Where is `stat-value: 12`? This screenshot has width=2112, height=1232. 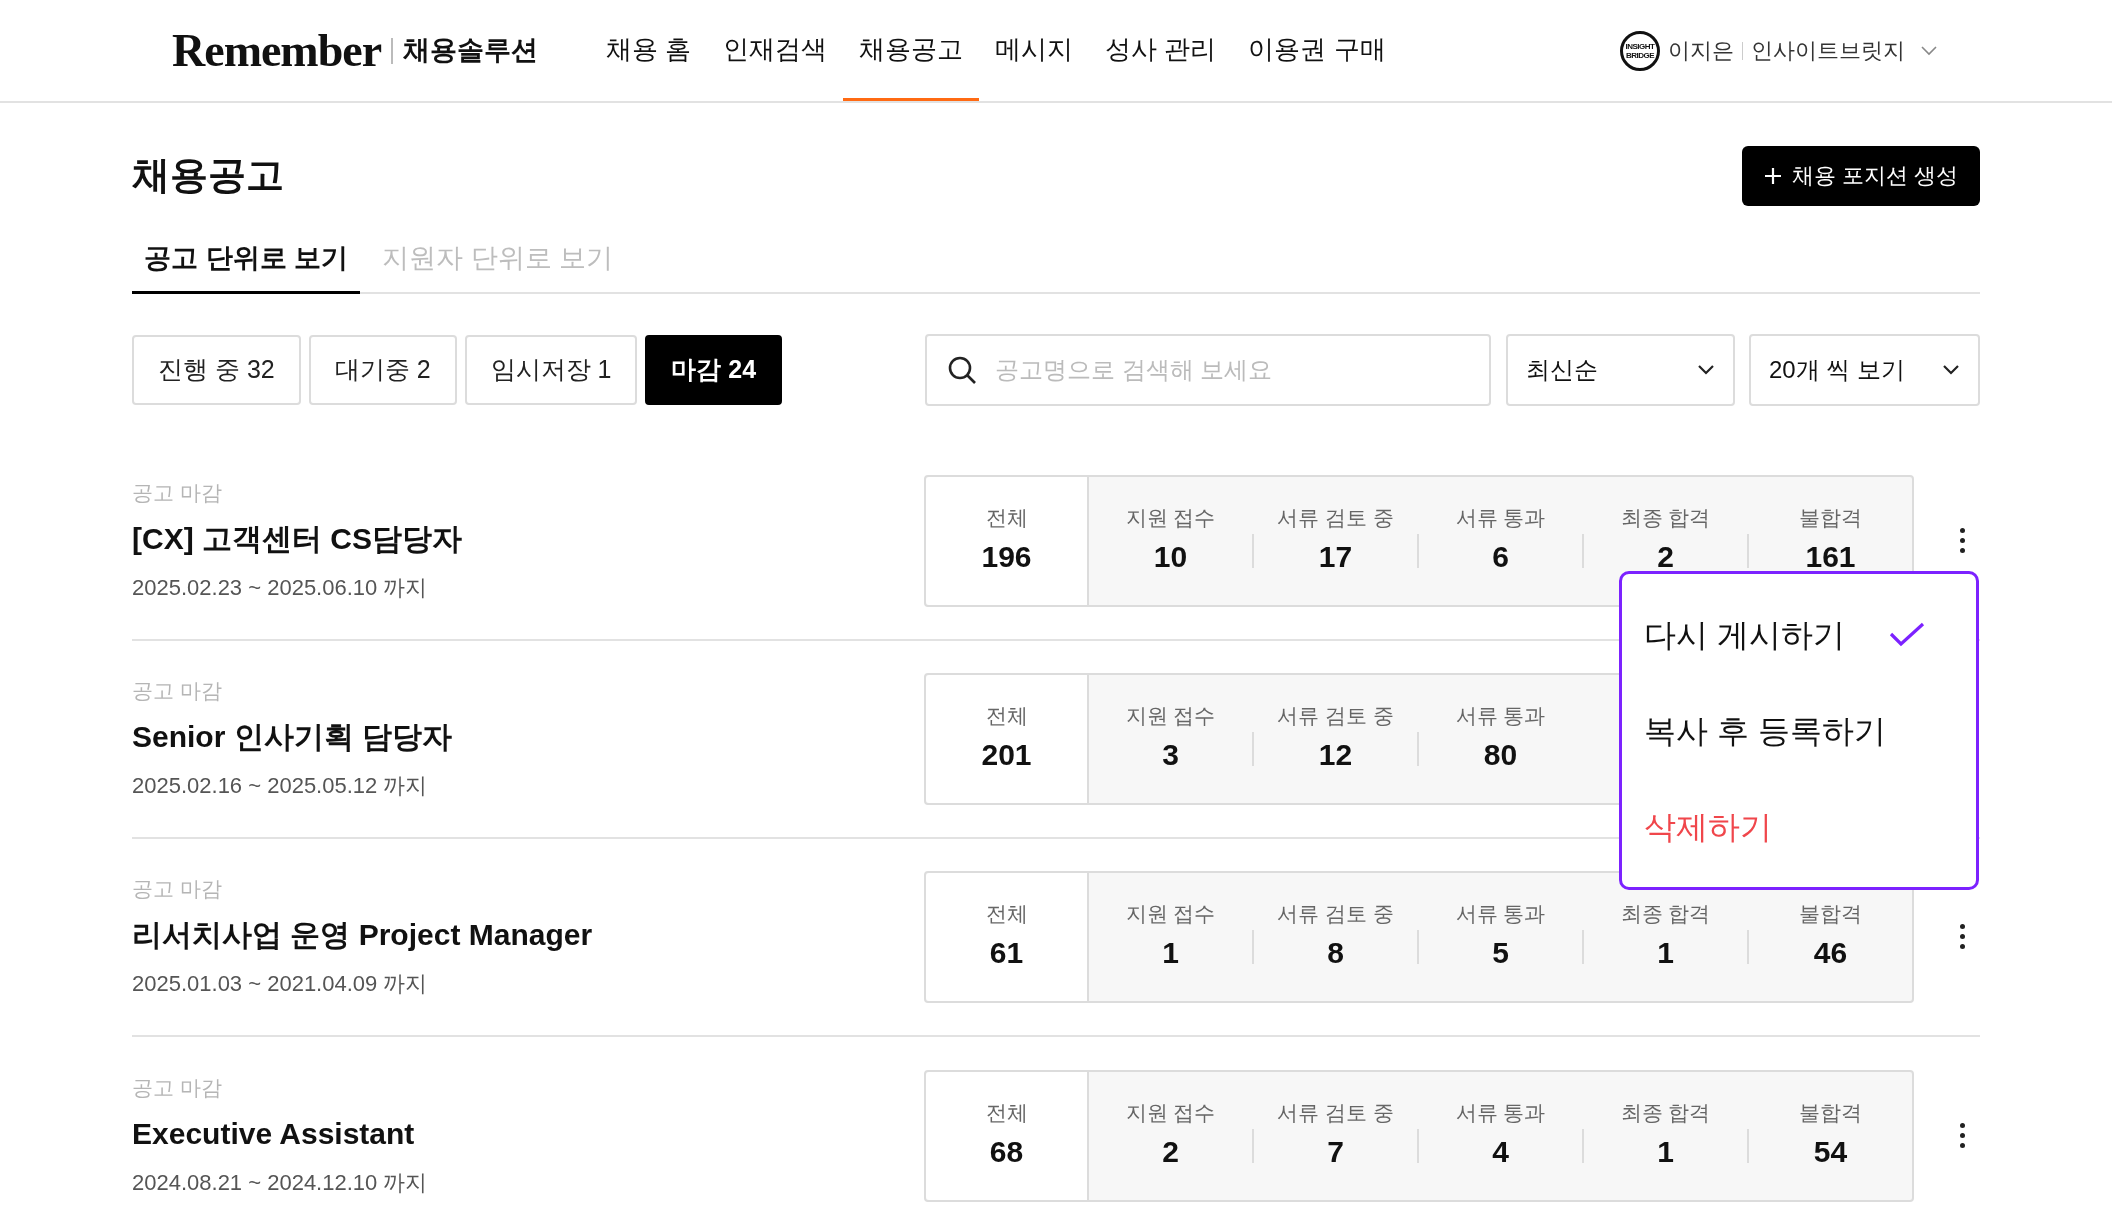 stat-value: 12 is located at coordinates (1335, 754).